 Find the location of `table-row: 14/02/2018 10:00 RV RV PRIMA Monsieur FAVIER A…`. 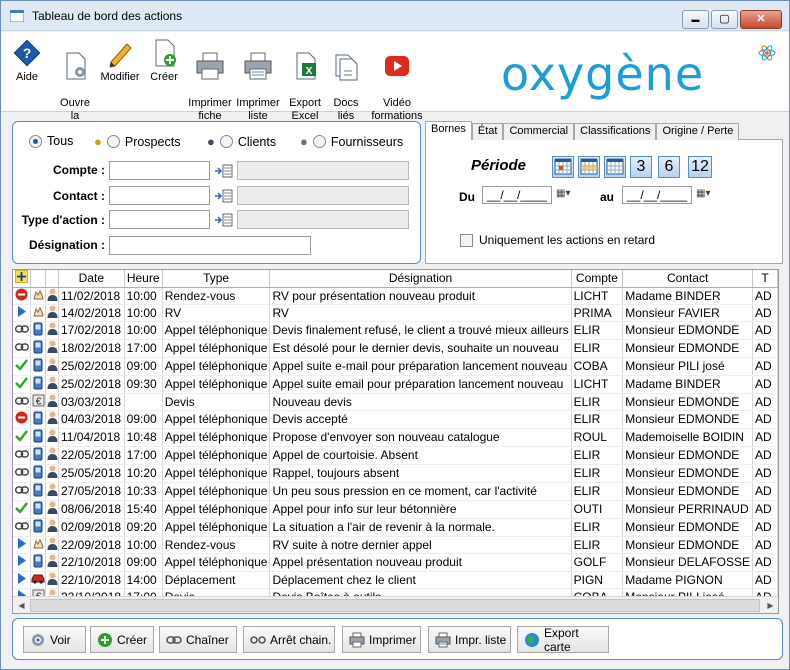

table-row: 14/02/2018 10:00 RV RV PRIMA Monsieur FAVIER A… is located at coordinates (395, 313).